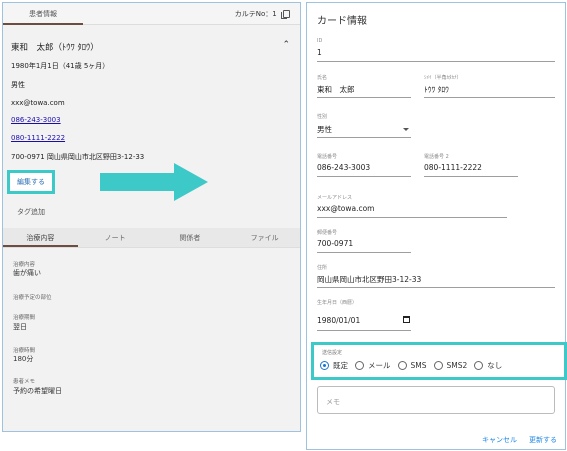 This screenshot has width=567, height=451. Describe the element at coordinates (364, 97) in the screenshot. I see `name-underline` at that location.